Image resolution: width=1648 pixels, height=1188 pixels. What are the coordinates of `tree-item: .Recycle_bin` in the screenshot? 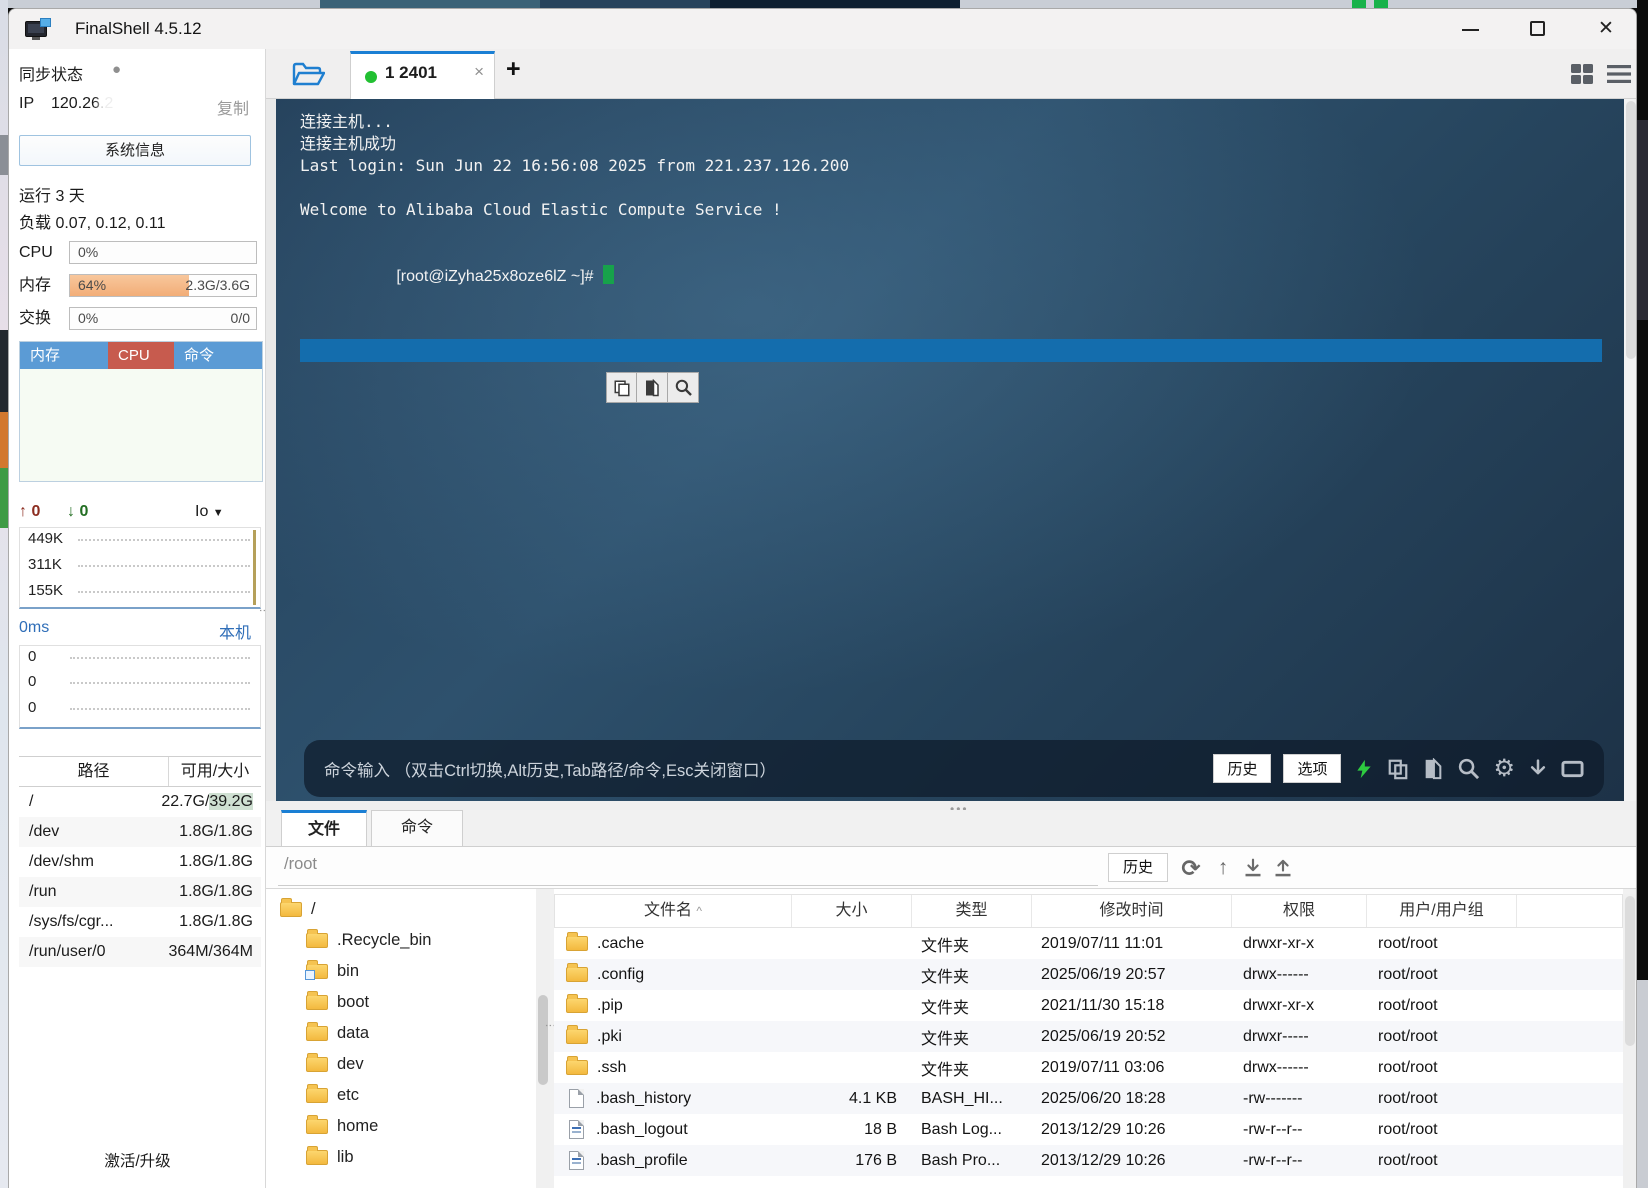 It's located at (368, 940).